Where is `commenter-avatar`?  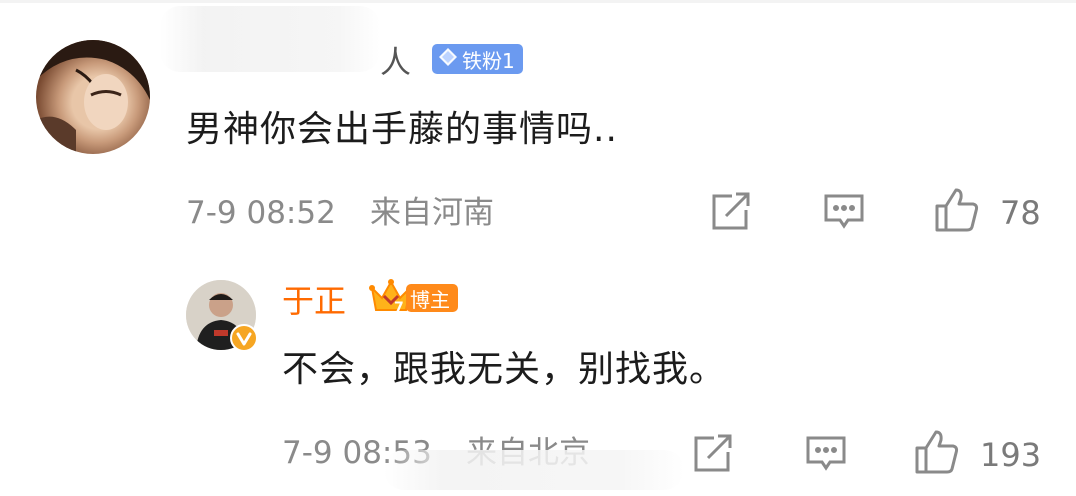 commenter-avatar is located at coordinates (93, 97).